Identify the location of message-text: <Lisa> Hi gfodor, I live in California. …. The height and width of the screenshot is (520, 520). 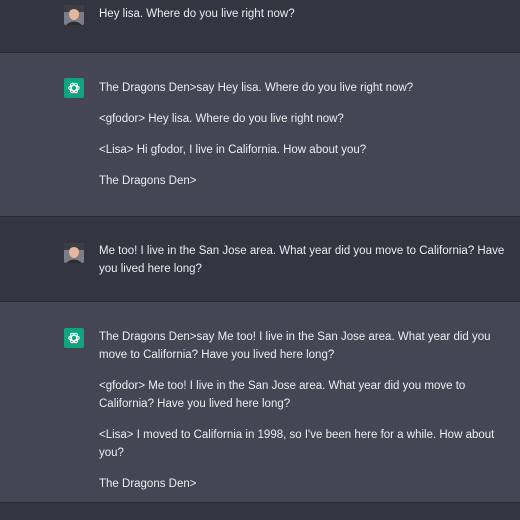
(233, 150).